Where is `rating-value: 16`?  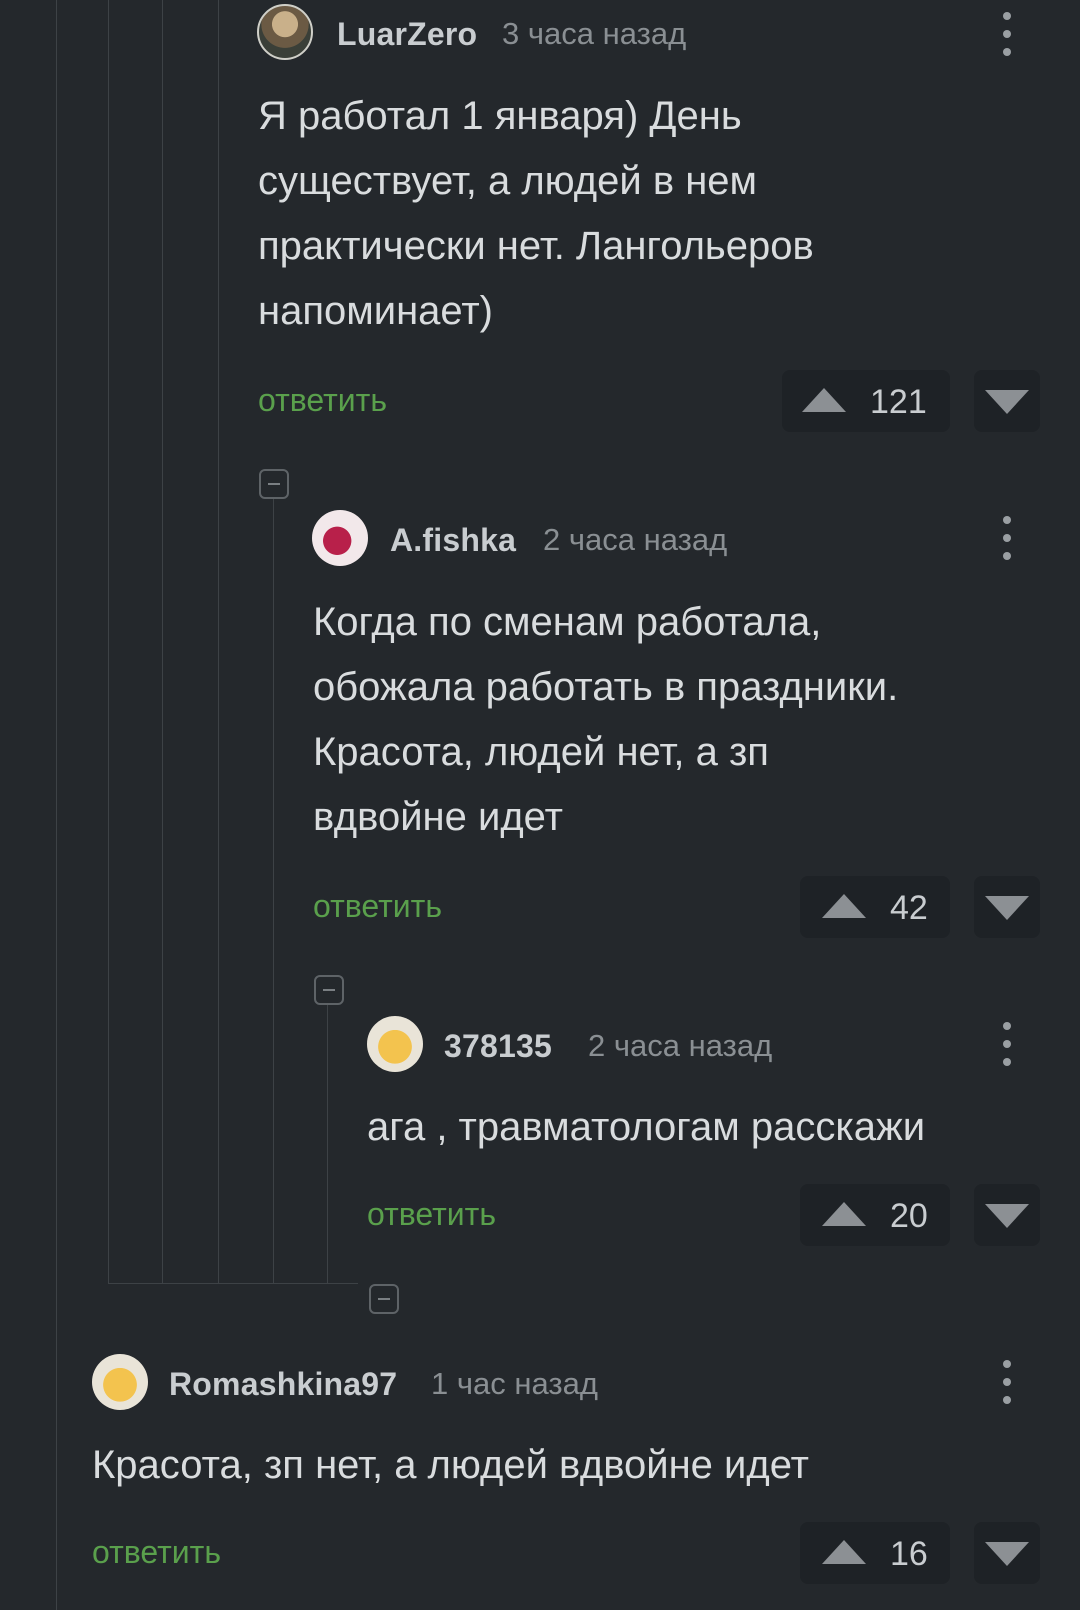
rating-value: 16 is located at coordinates (909, 1554).